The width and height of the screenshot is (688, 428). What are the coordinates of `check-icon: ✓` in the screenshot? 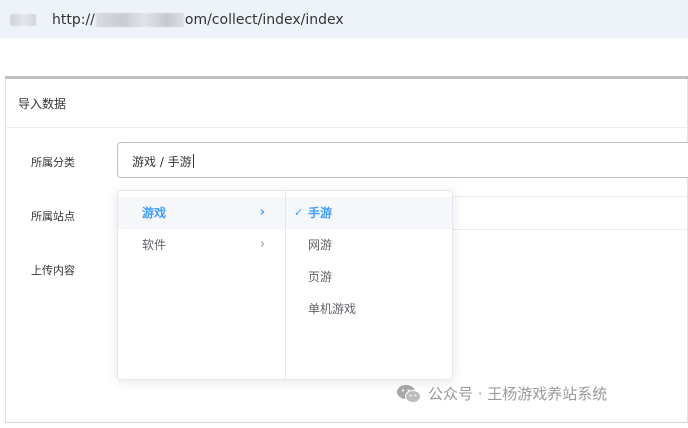 It's located at (299, 212).